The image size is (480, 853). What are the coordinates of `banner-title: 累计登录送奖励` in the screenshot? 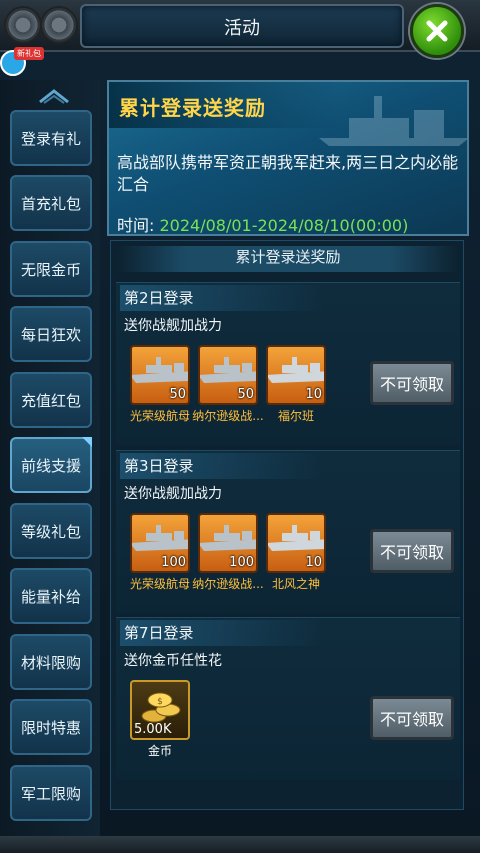 It's located at (192, 108).